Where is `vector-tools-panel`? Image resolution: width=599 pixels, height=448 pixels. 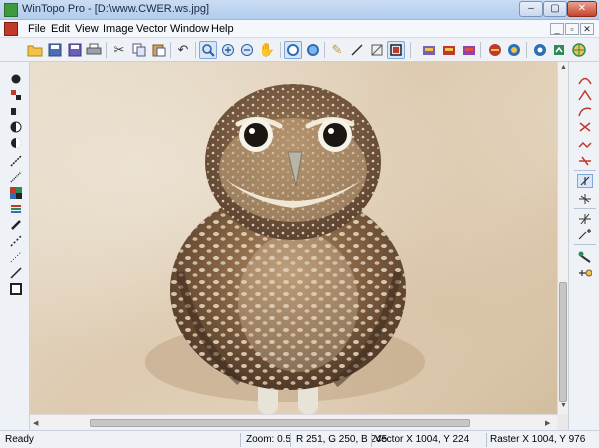
vector-tools-panel is located at coordinates (583, 246).